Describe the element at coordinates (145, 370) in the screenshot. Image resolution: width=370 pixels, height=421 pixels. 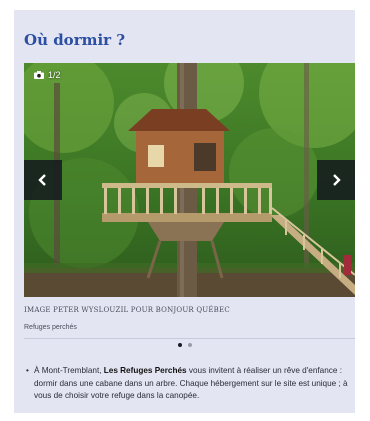
I see `business-name: Les Refuges Perchés` at that location.